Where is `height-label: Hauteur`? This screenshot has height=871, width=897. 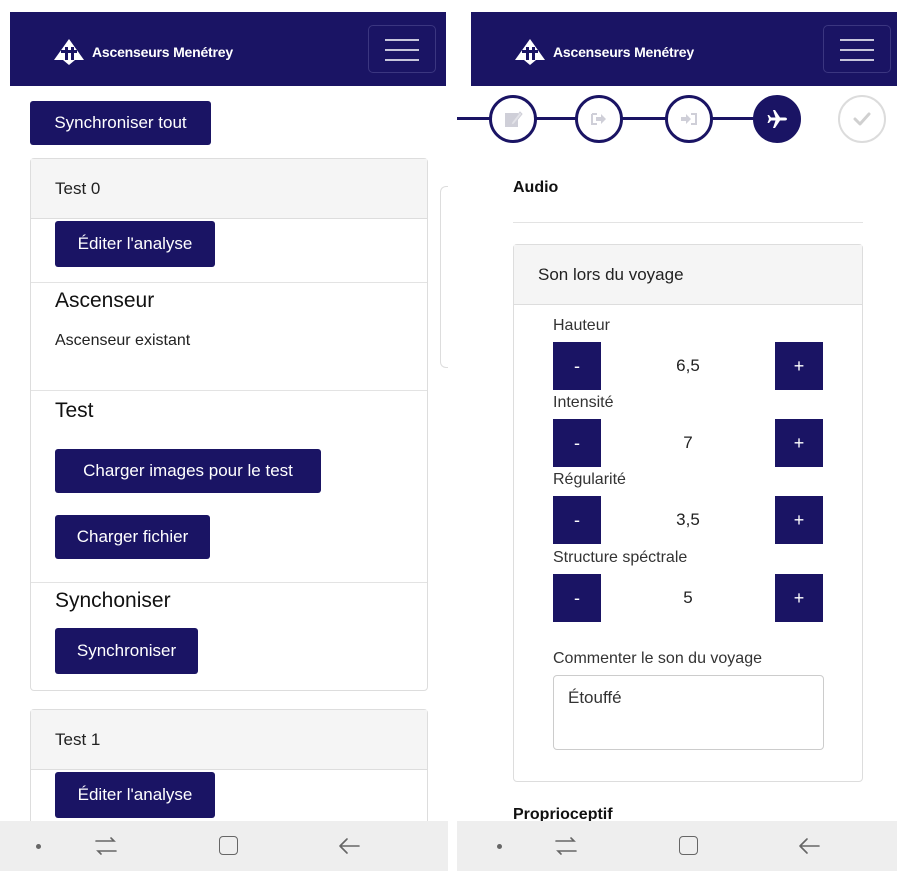 height-label: Hauteur is located at coordinates (581, 325).